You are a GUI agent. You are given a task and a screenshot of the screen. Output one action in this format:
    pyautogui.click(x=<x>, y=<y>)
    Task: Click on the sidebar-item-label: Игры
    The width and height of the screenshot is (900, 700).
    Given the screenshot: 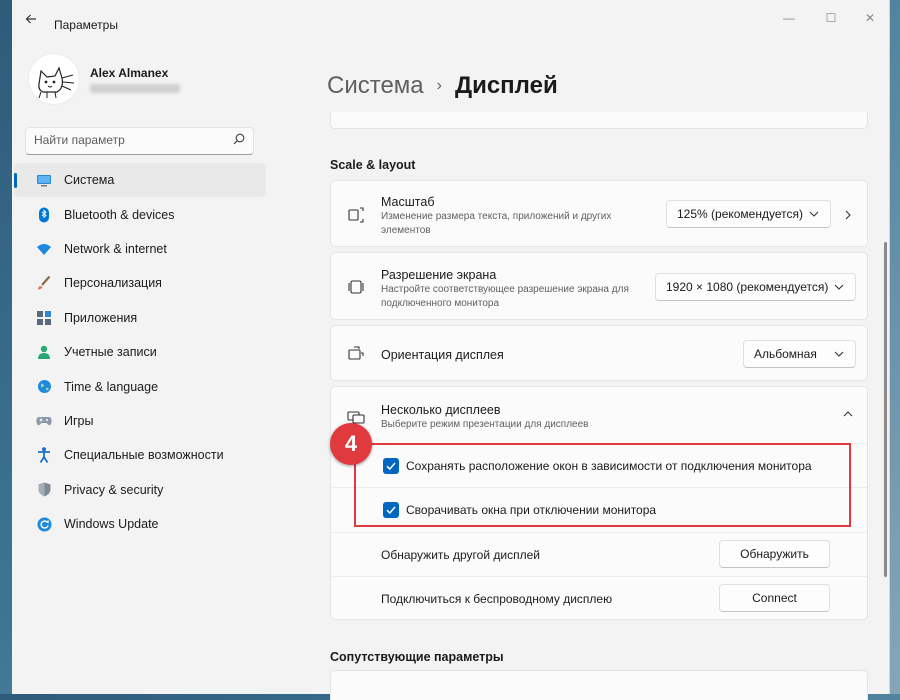 What is the action you would take?
    pyautogui.click(x=79, y=420)
    